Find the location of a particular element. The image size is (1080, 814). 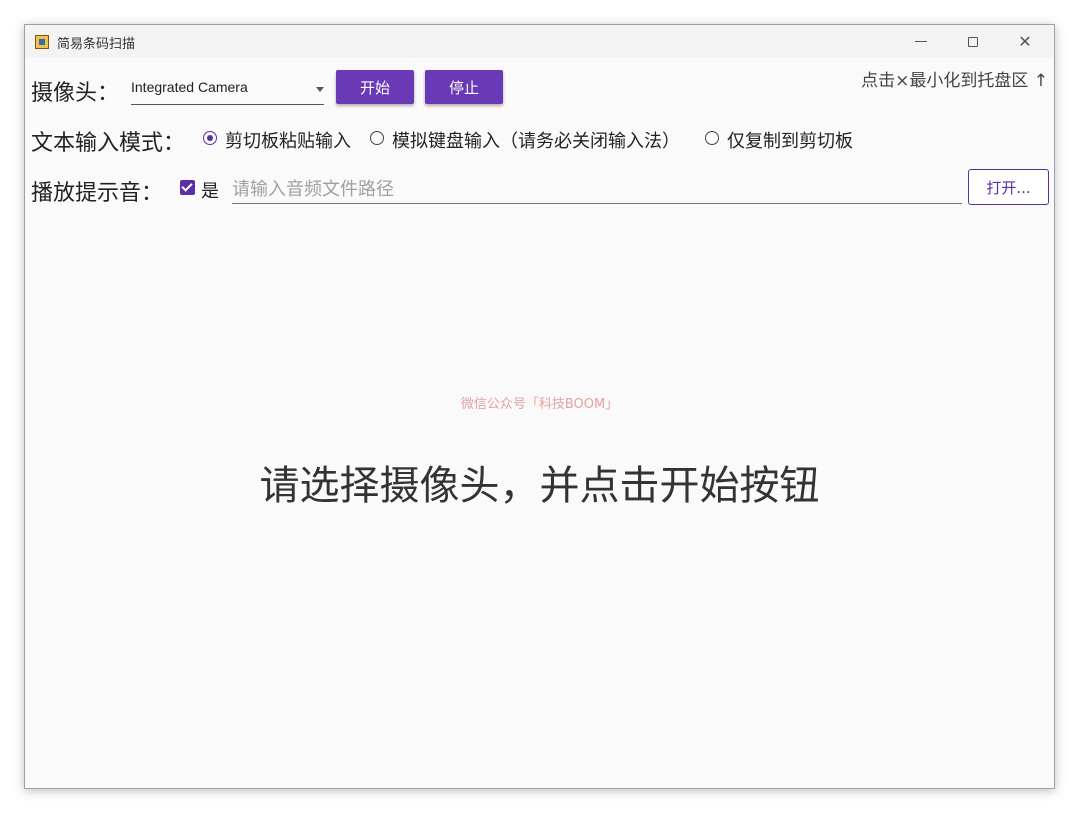

camera-select-value: Integrated Camera is located at coordinates (189, 87).